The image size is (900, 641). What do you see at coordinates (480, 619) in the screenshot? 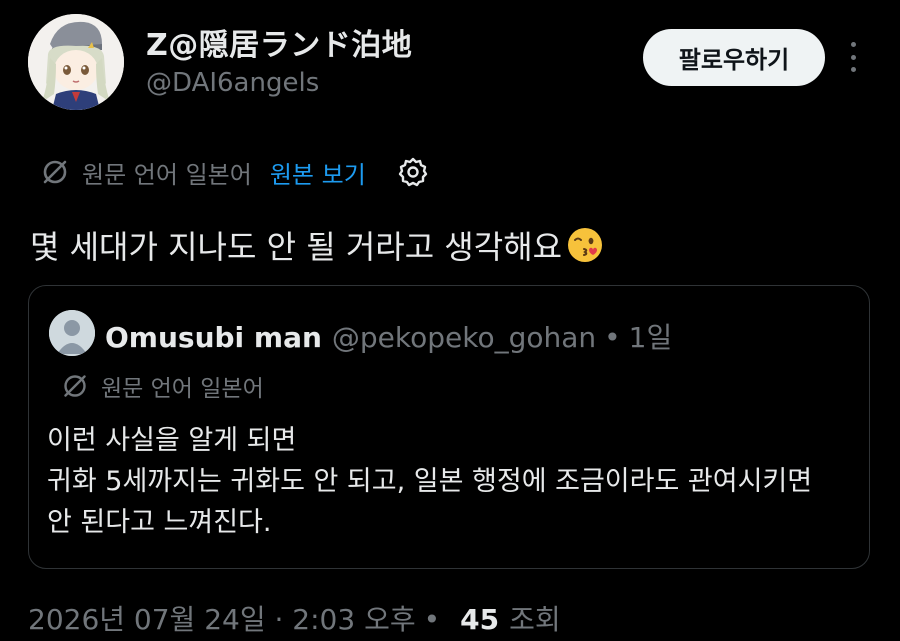
I see `view-count: 45` at bounding box center [480, 619].